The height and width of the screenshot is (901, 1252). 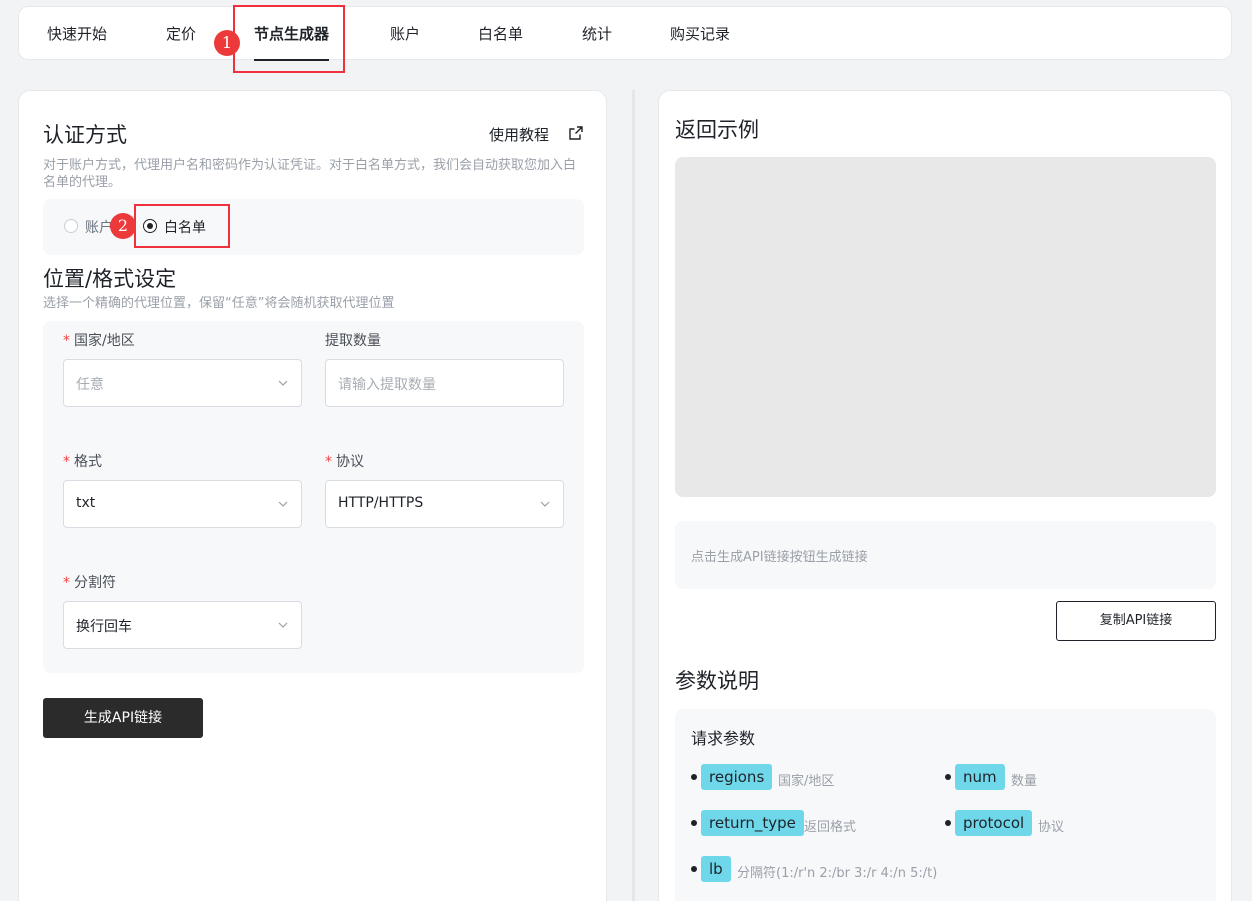 I want to click on api-link-placeholder: 点击生成API链接按钮生成链接, so click(x=779, y=557).